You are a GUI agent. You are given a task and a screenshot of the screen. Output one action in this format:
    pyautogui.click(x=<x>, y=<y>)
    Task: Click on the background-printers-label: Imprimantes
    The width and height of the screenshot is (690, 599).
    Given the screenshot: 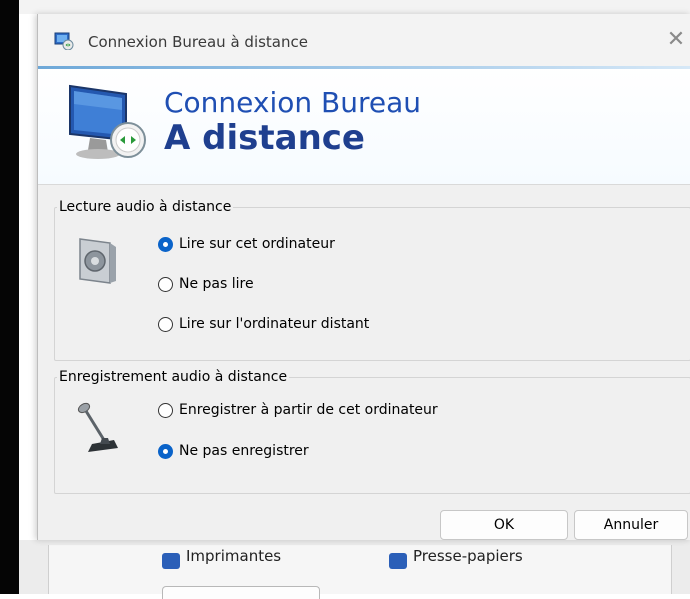 What is the action you would take?
    pyautogui.click(x=234, y=556)
    